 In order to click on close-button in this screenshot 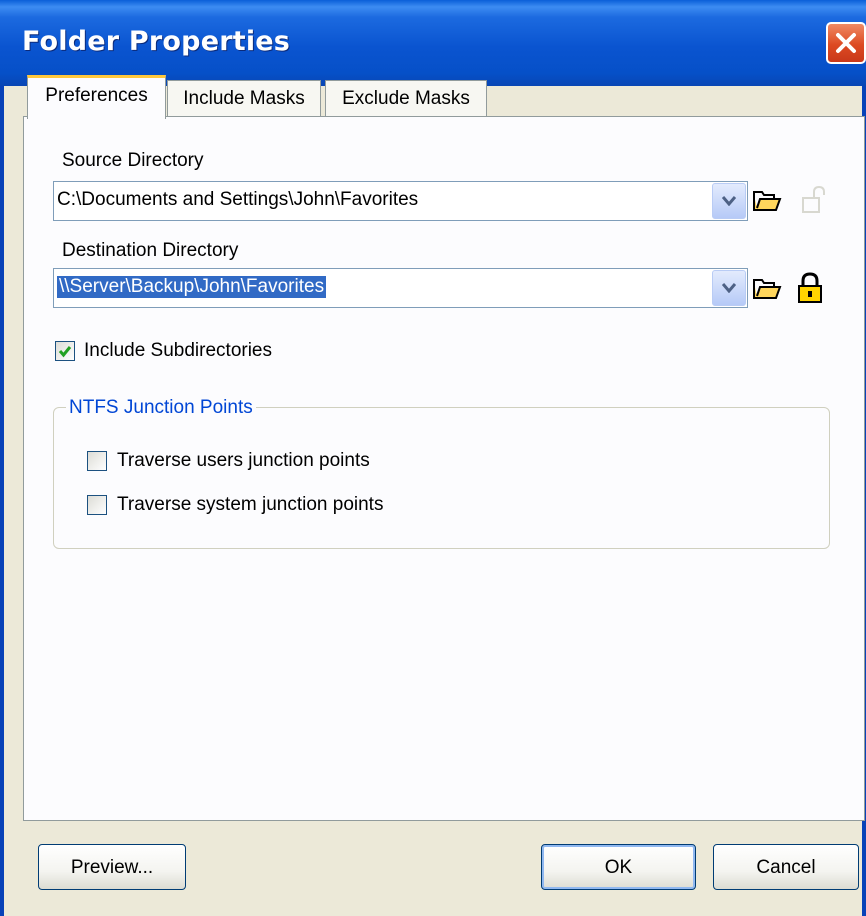, I will do `click(846, 43)`.